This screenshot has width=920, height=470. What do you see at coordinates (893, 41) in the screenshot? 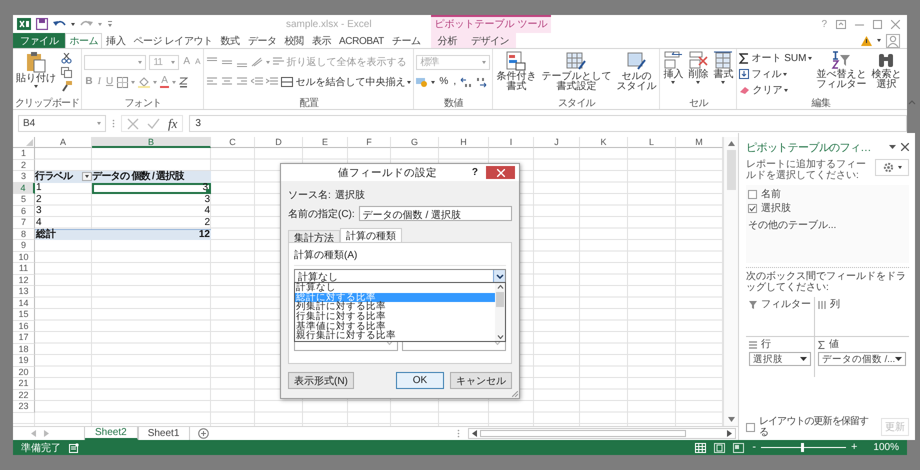
I see `avatar-icon` at bounding box center [893, 41].